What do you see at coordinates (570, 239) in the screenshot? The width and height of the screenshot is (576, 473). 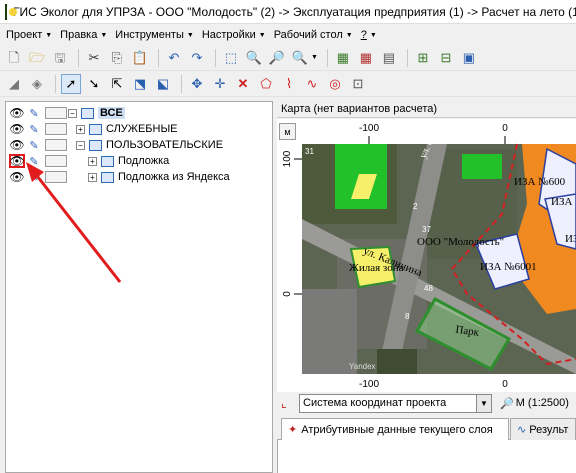 I see `source-label: ИЗ` at bounding box center [570, 239].